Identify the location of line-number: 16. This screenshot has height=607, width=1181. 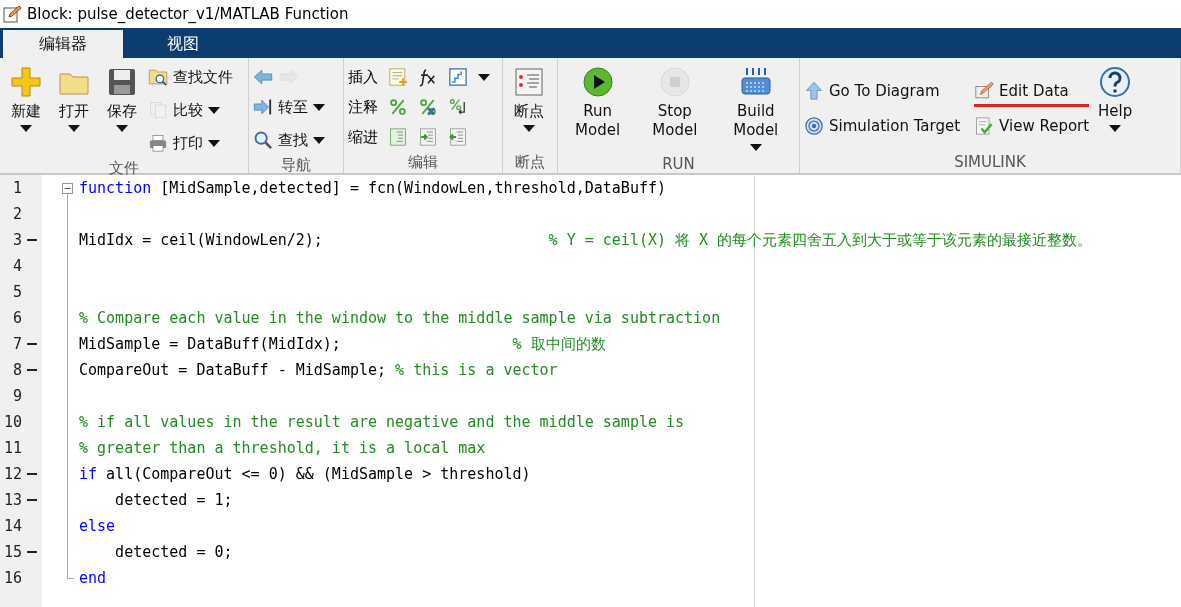
(12, 578).